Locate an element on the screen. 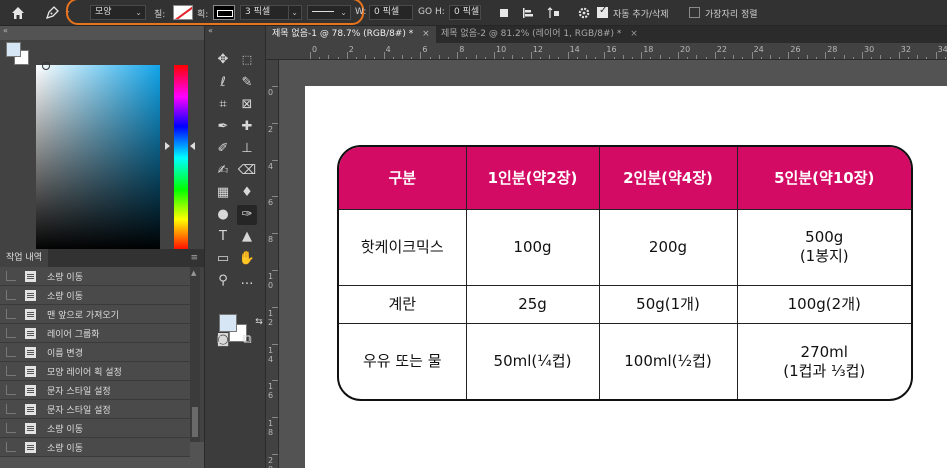 This screenshot has width=947, height=468. foreground-color-swatch is located at coordinates (13, 49).